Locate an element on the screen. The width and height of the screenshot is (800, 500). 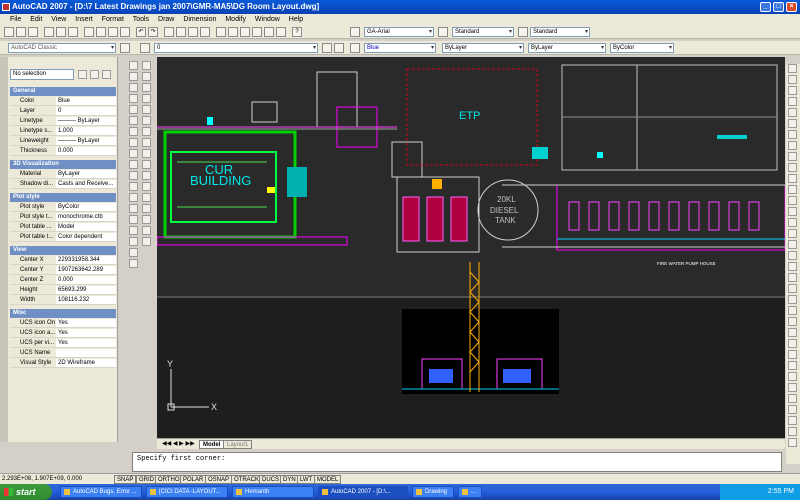
dim-text-edit-icon is located at coordinates (792, 420).